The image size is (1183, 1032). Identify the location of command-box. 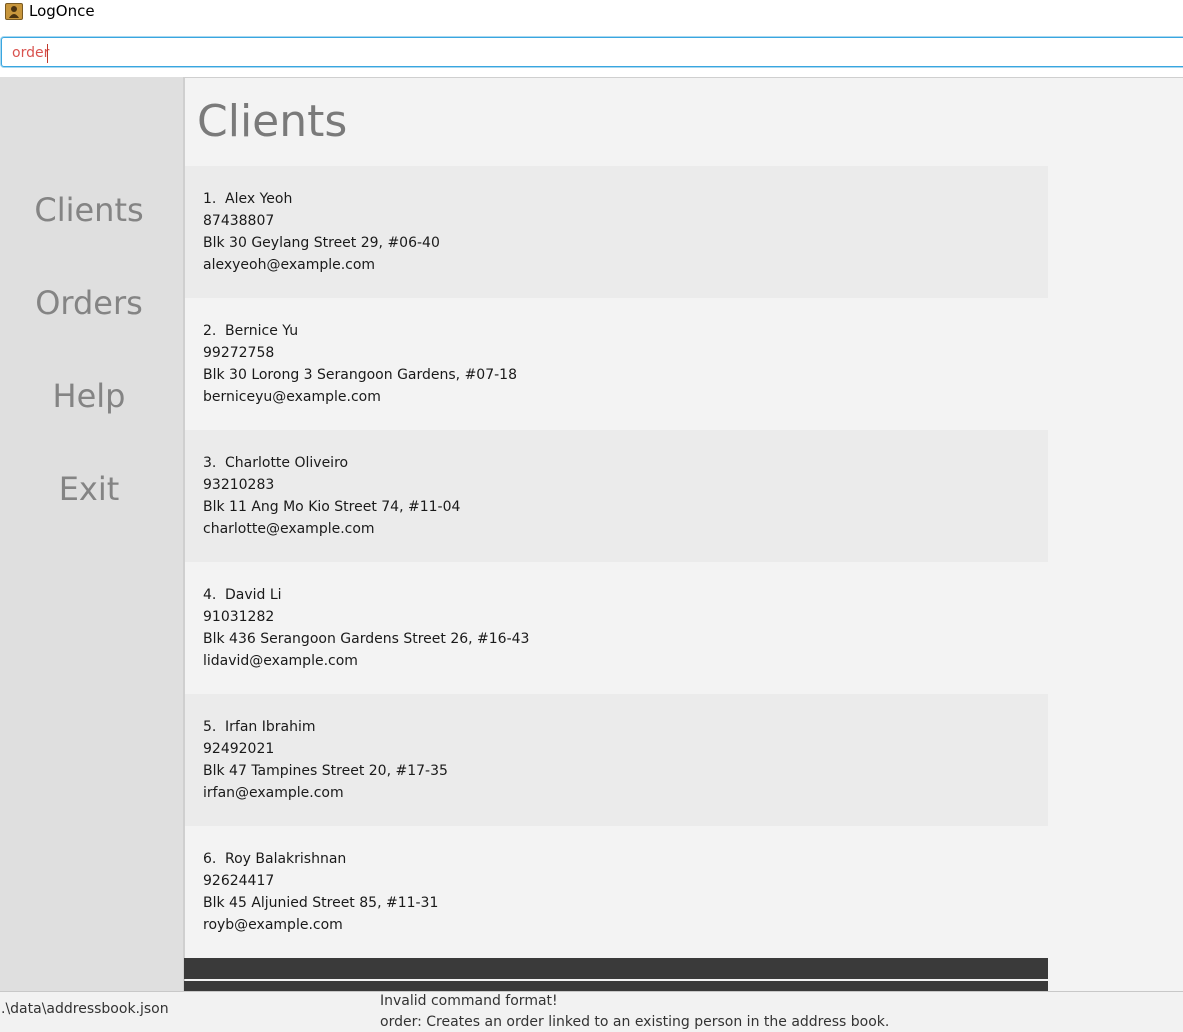
(592, 52).